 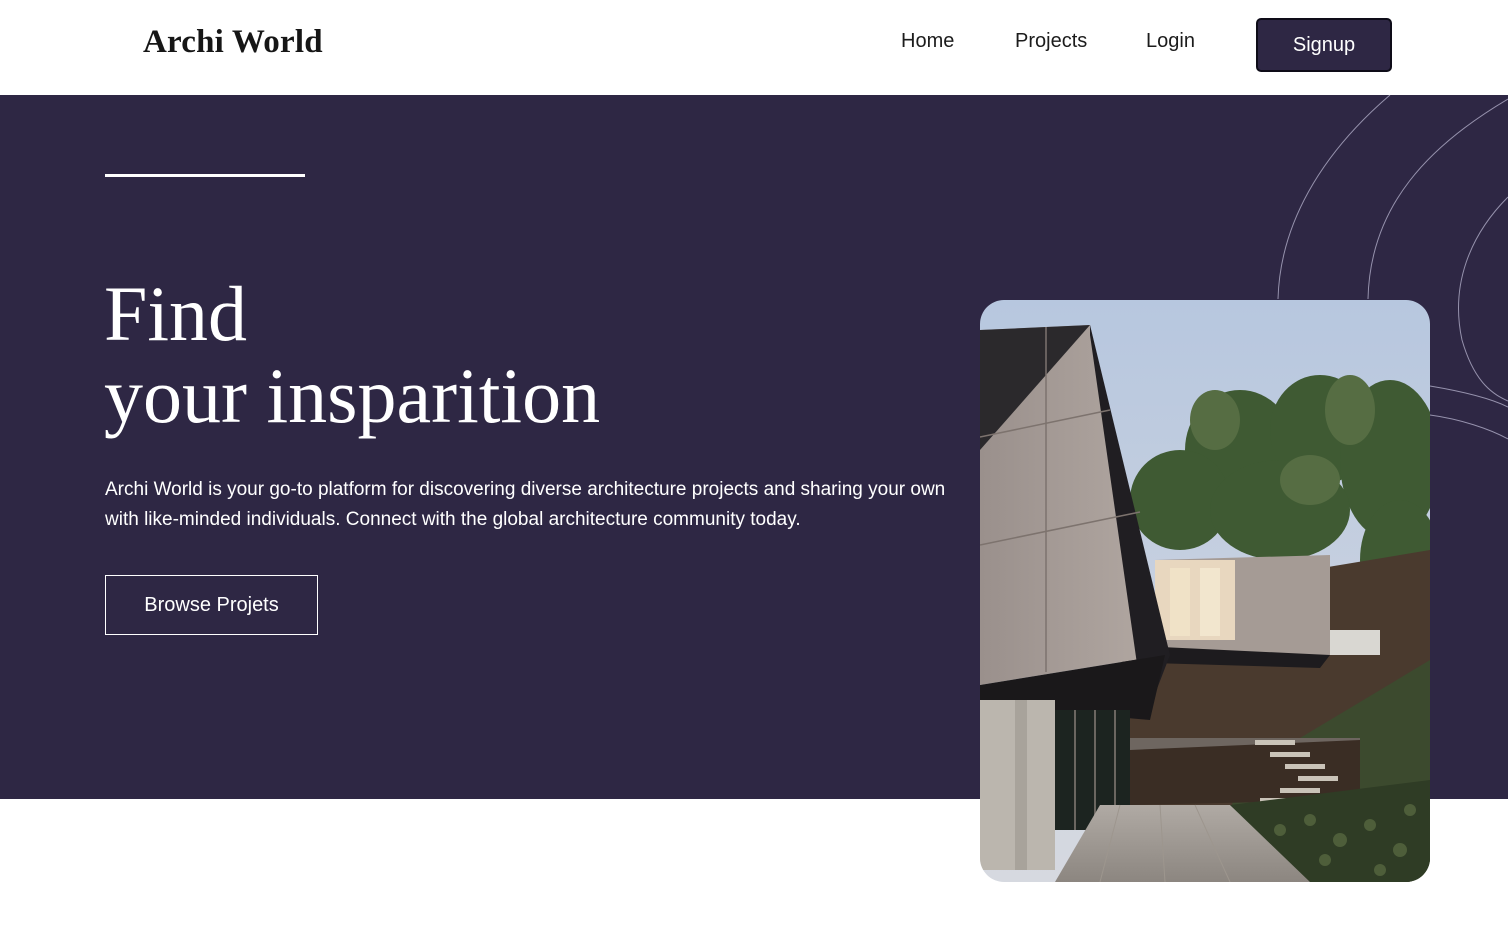 What do you see at coordinates (205, 175) in the screenshot?
I see `hero-divider` at bounding box center [205, 175].